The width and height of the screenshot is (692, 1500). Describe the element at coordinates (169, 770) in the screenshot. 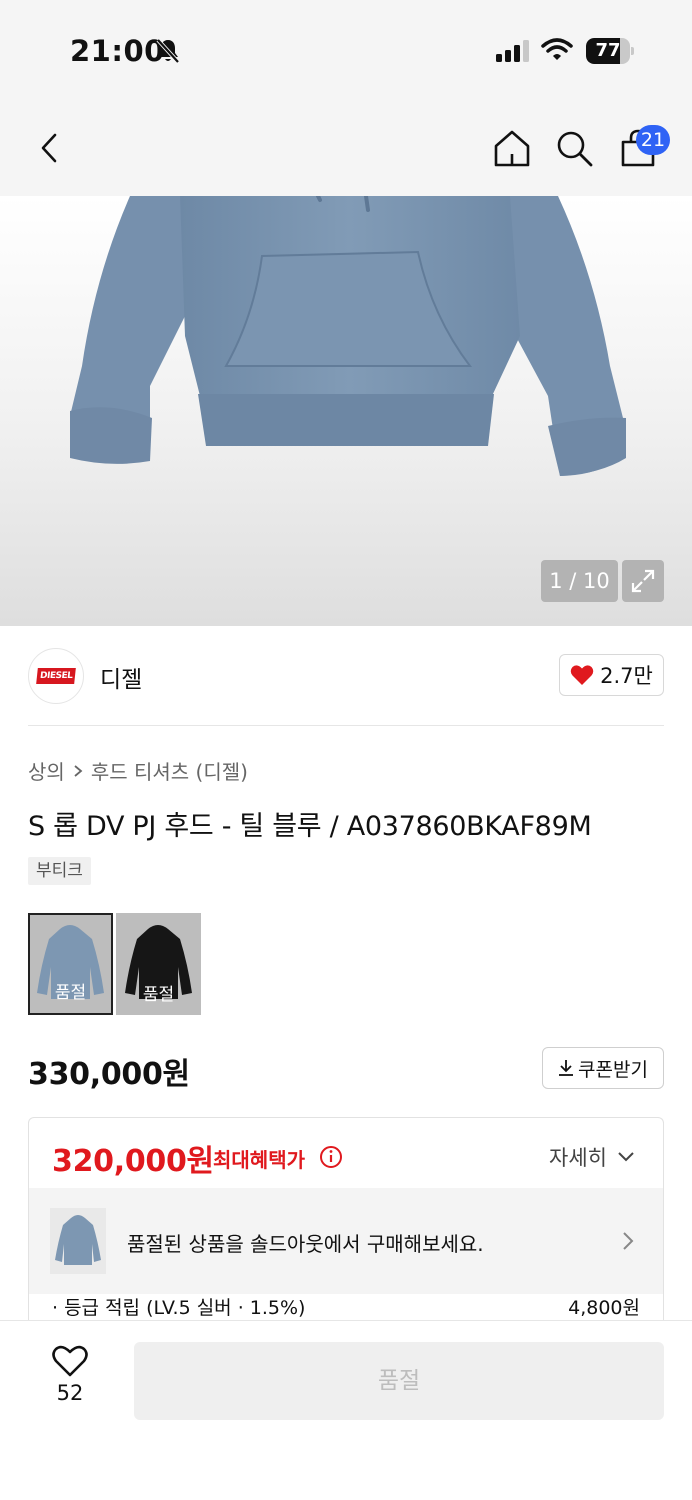

I see `breadcrumb-subcategory: 후드 티셔츠 (디젤)` at that location.